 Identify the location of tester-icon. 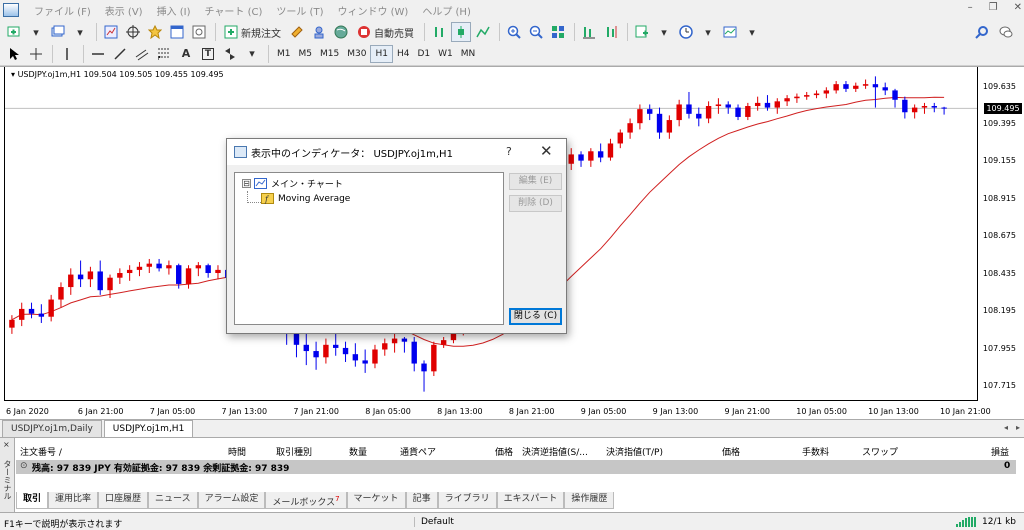
(199, 32).